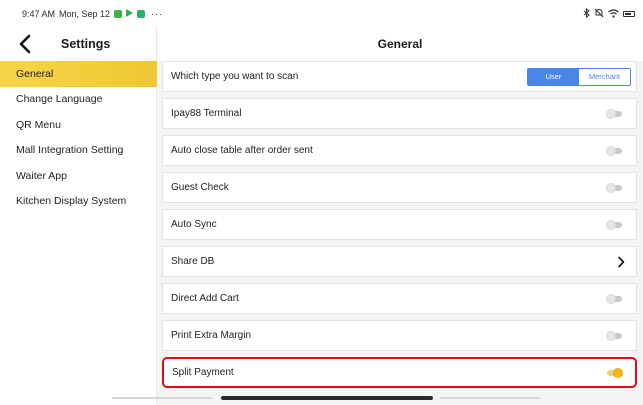 Image resolution: width=643 pixels, height=405 pixels. Describe the element at coordinates (162, 398) in the screenshot. I see `nav-indicator-left` at that location.